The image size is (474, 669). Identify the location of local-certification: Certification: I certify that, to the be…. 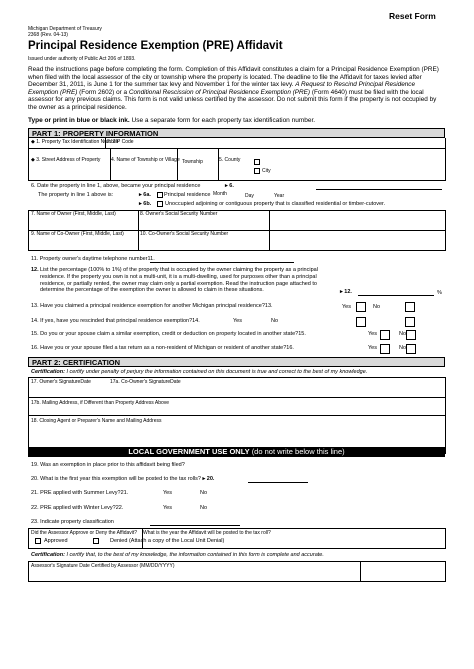
(177, 555).